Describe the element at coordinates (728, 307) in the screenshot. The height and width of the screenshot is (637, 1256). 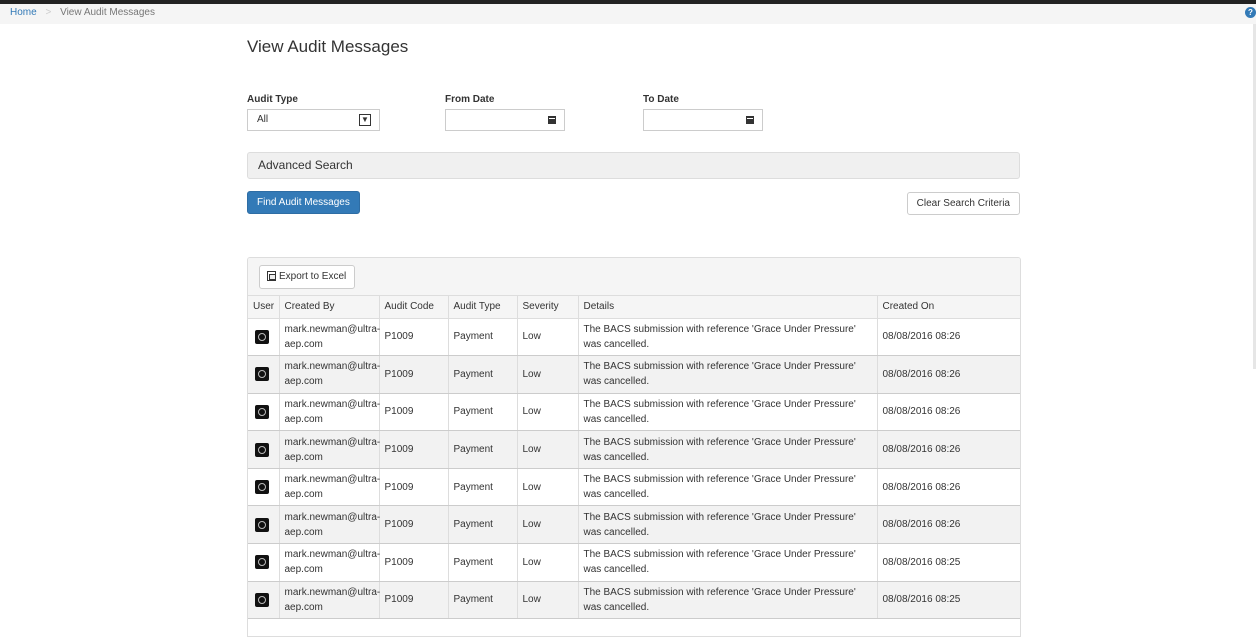
I see `col-header-details: Details` at that location.